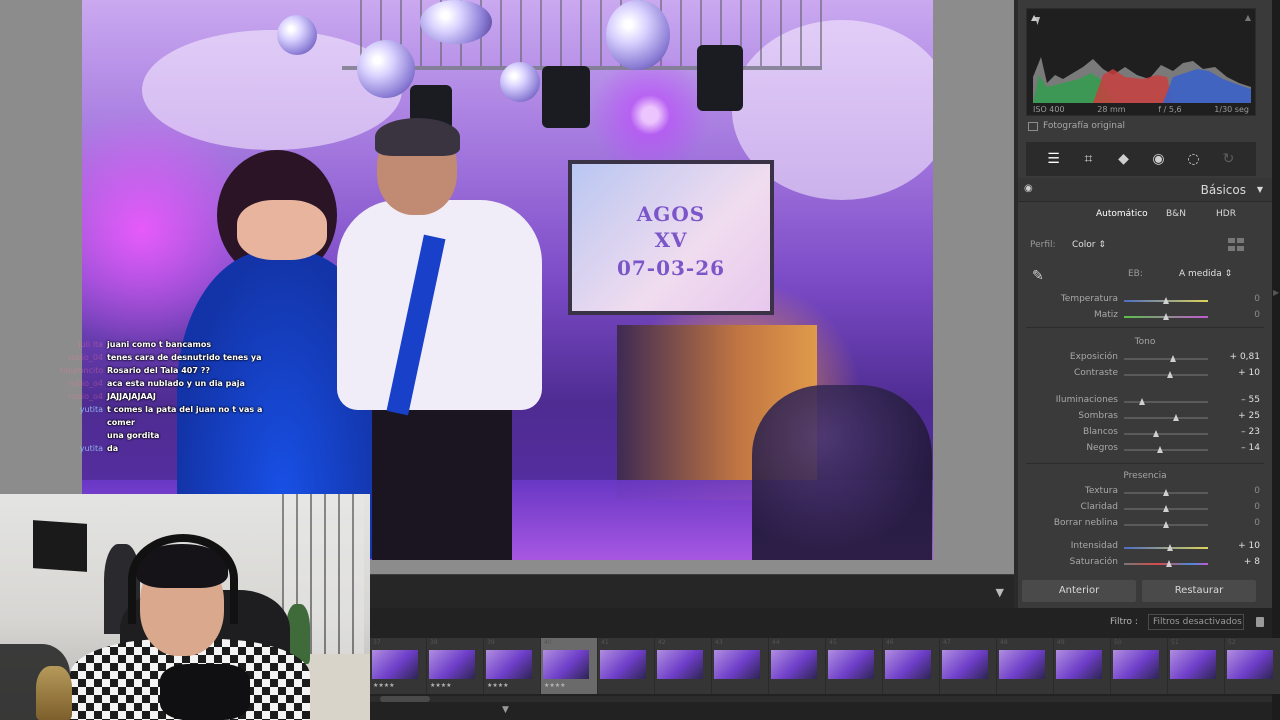 This screenshot has width=1280, height=720. I want to click on treatment-auto: Automático, so click(1122, 214).